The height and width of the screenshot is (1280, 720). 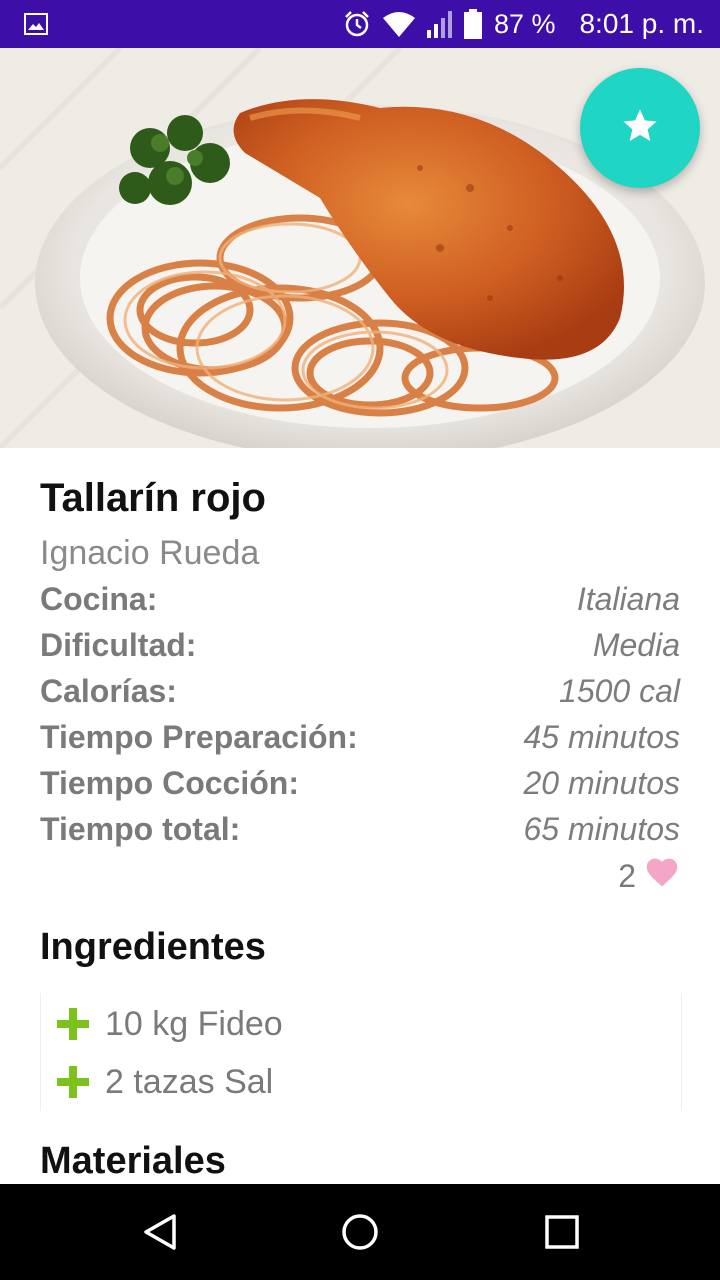 I want to click on signal-icon, so click(x=440, y=24).